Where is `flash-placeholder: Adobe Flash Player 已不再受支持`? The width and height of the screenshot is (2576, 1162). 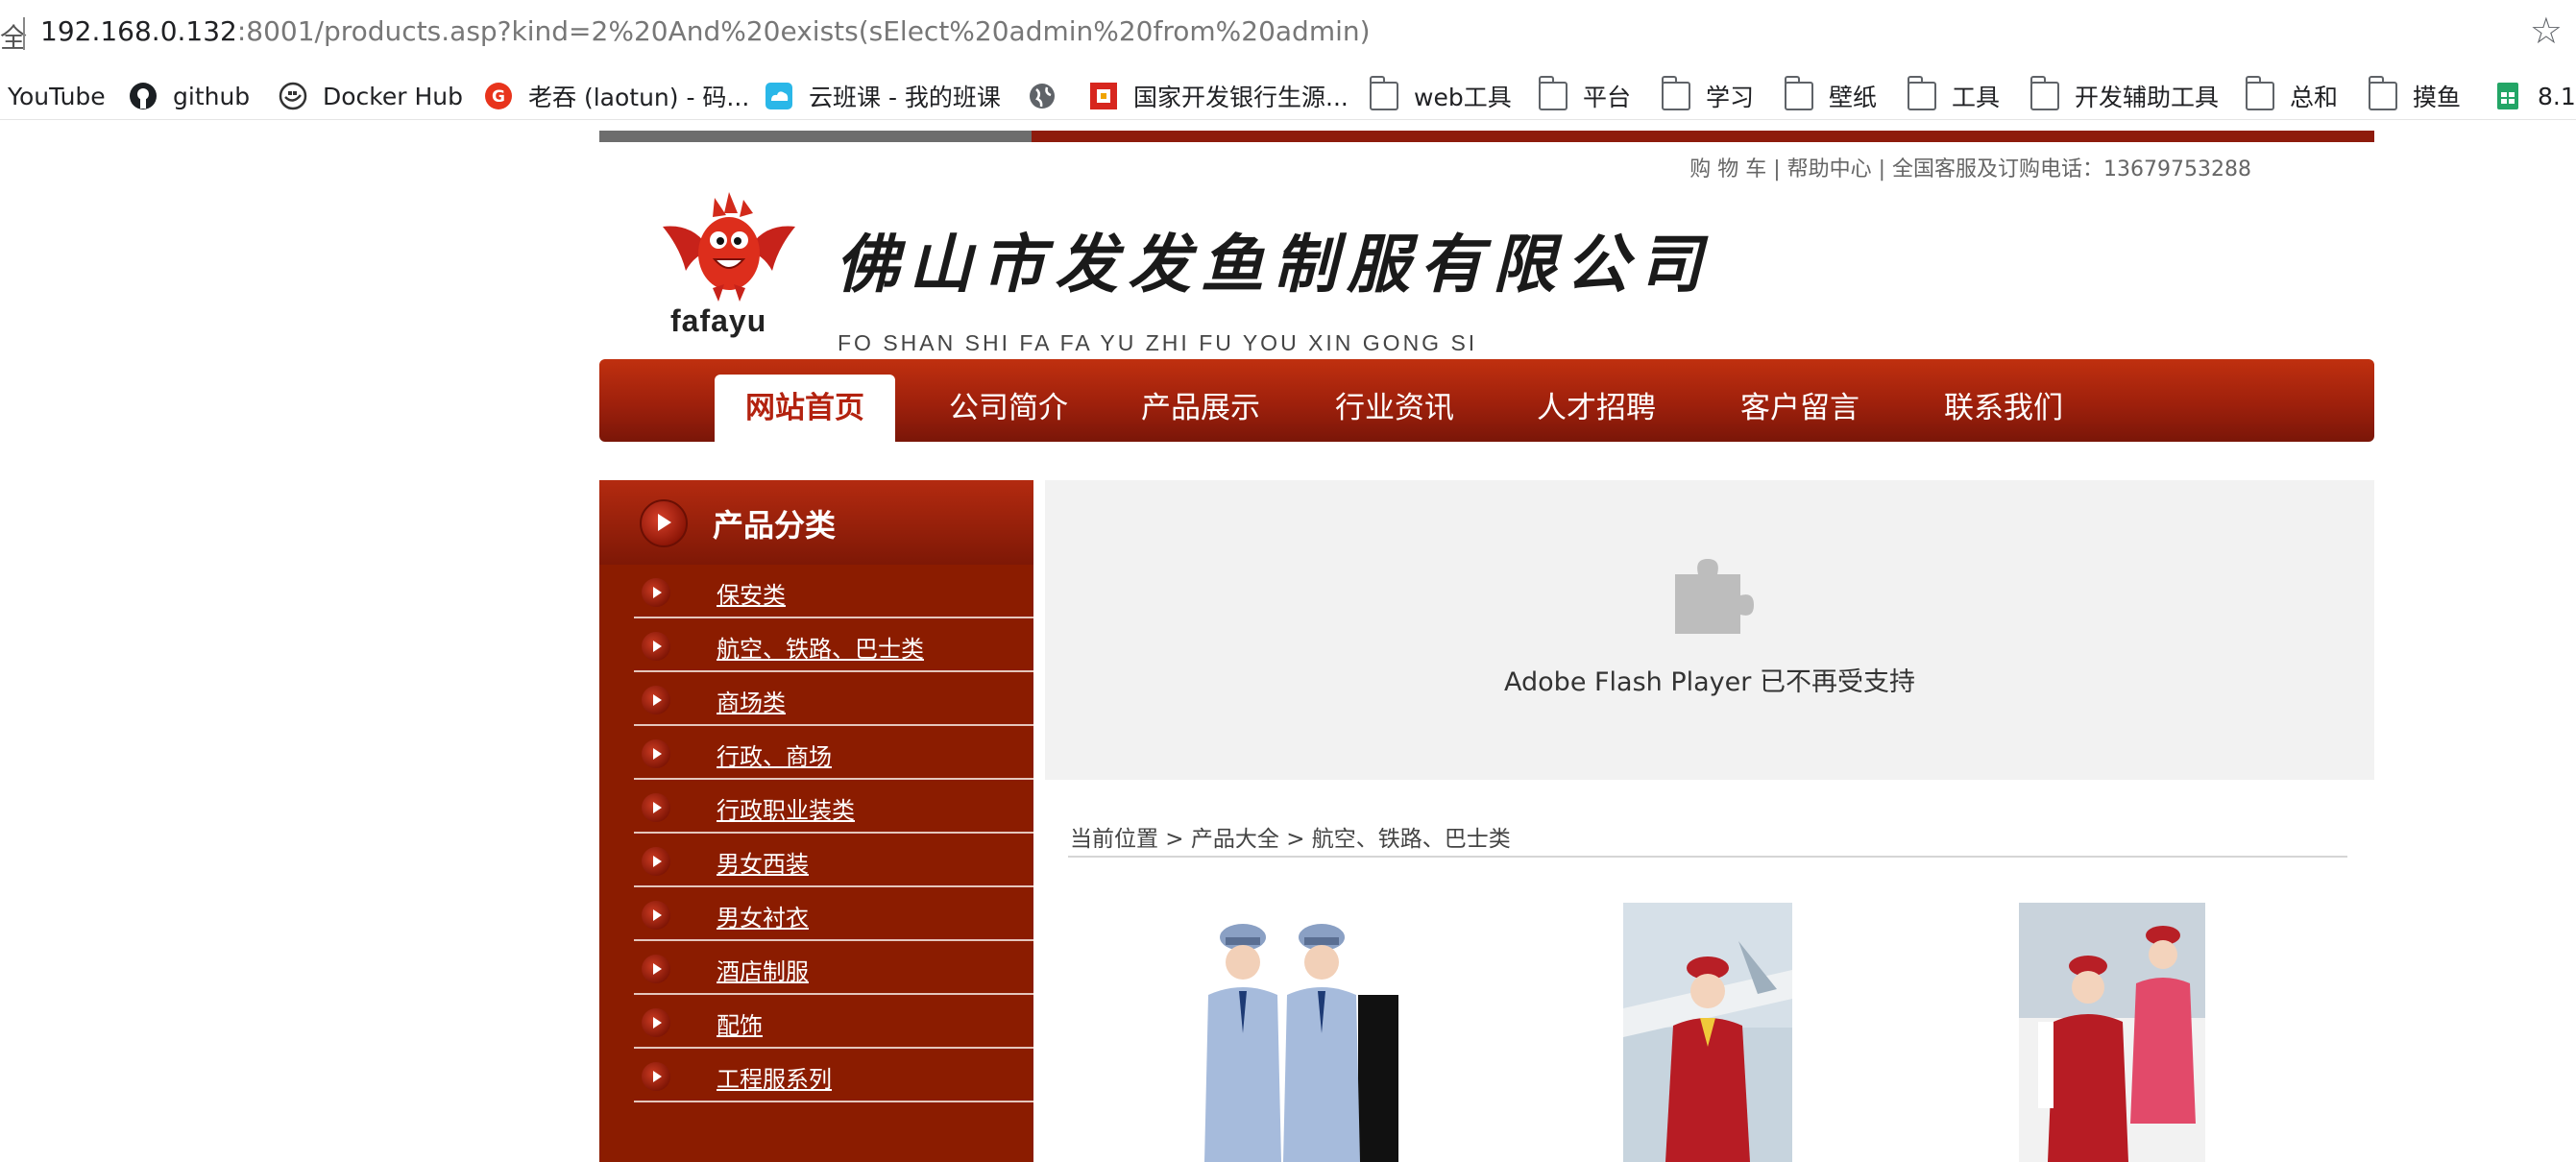 flash-placeholder: Adobe Flash Player 已不再受支持 is located at coordinates (1709, 630).